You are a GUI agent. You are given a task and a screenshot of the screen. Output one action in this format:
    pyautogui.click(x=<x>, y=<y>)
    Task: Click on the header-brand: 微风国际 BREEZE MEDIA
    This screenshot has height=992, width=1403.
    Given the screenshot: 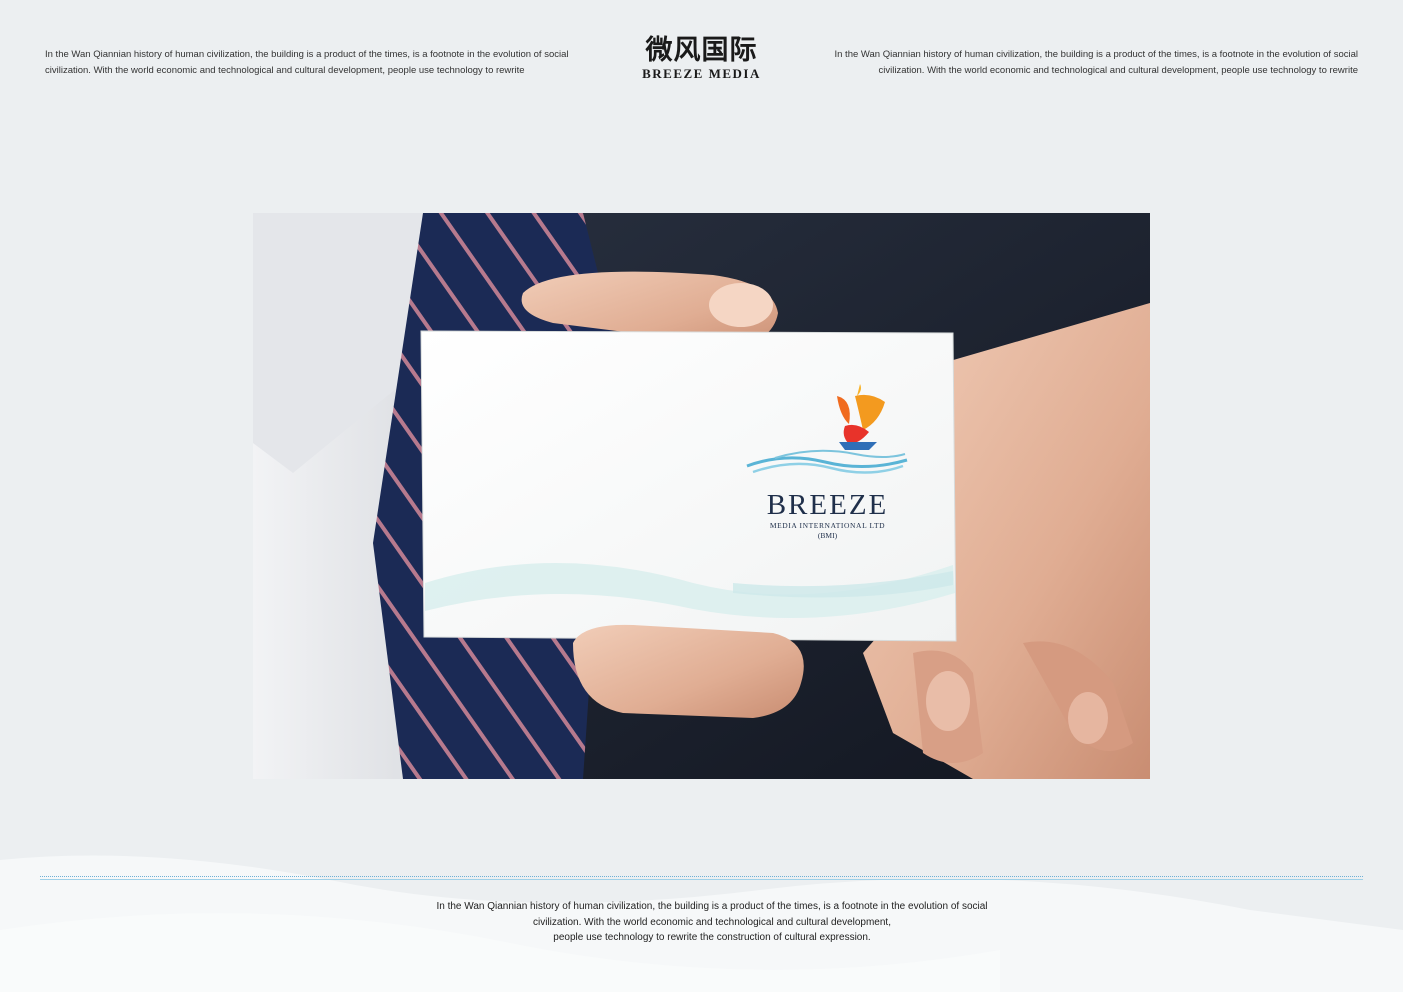 What is the action you would take?
    pyautogui.click(x=701, y=58)
    